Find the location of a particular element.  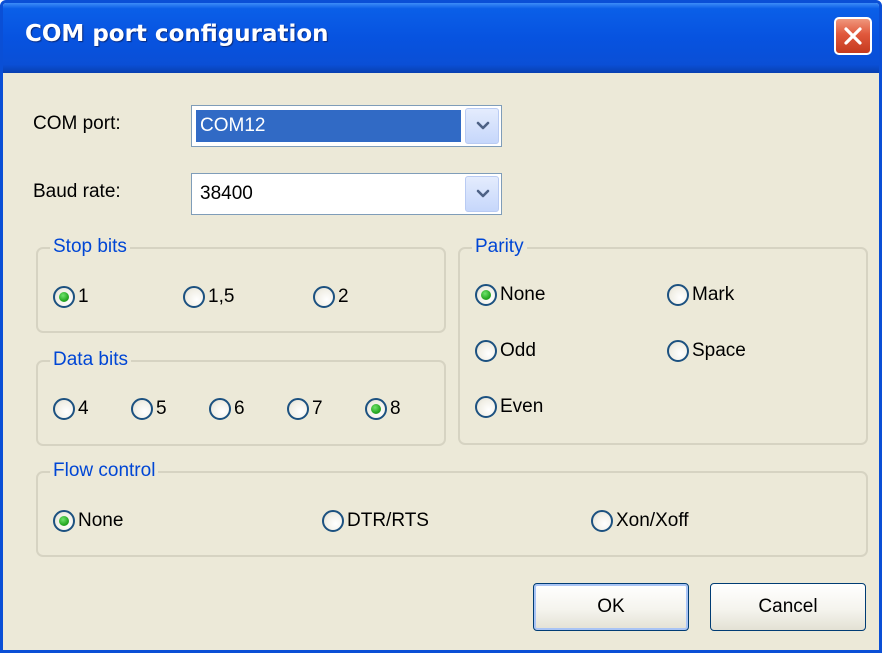

parity-option-label: Even is located at coordinates (522, 406).